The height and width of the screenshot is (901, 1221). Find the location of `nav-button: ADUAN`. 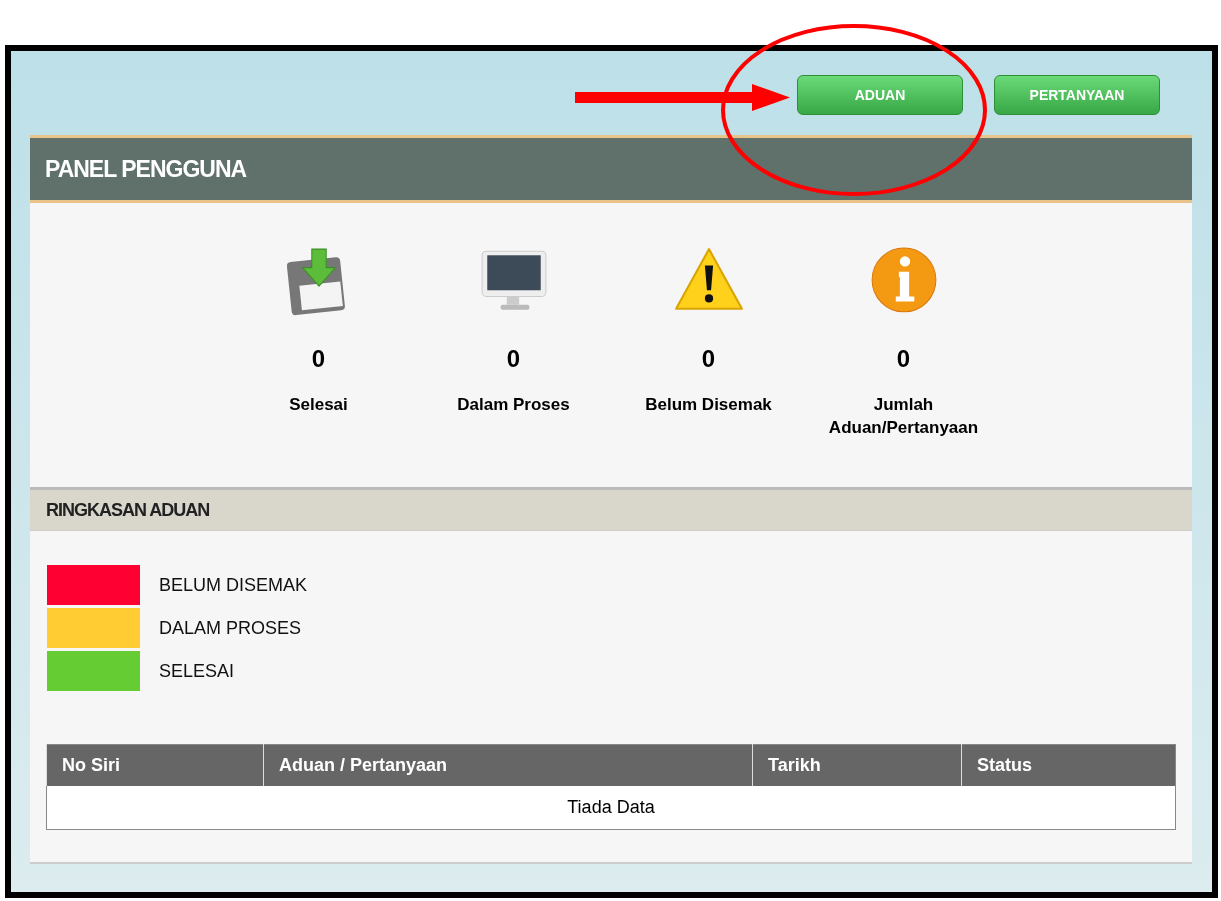

nav-button: ADUAN is located at coordinates (880, 95).